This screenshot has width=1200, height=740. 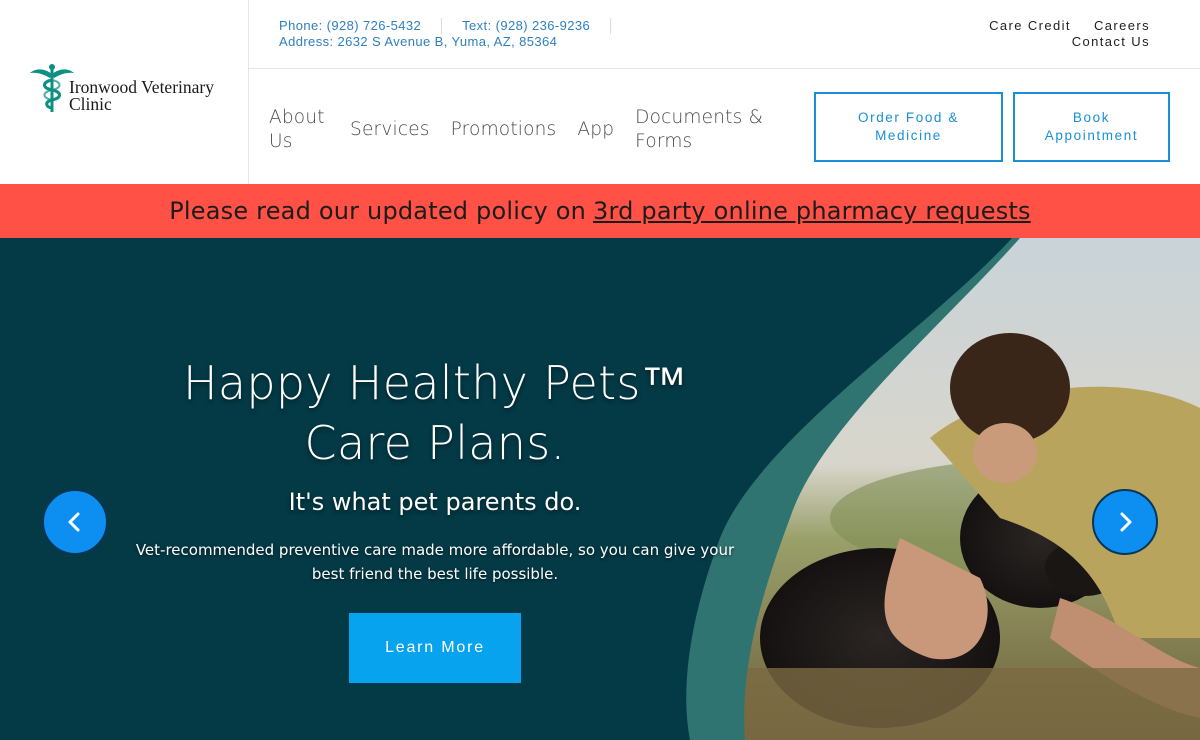 I want to click on carousel-prev-button, so click(x=75, y=522).